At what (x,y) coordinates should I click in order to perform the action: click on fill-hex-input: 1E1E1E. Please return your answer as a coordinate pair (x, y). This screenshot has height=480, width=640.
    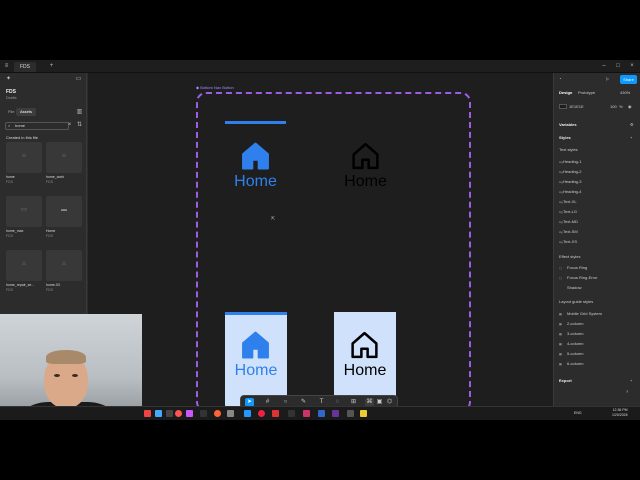
    Looking at the image, I should click on (576, 106).